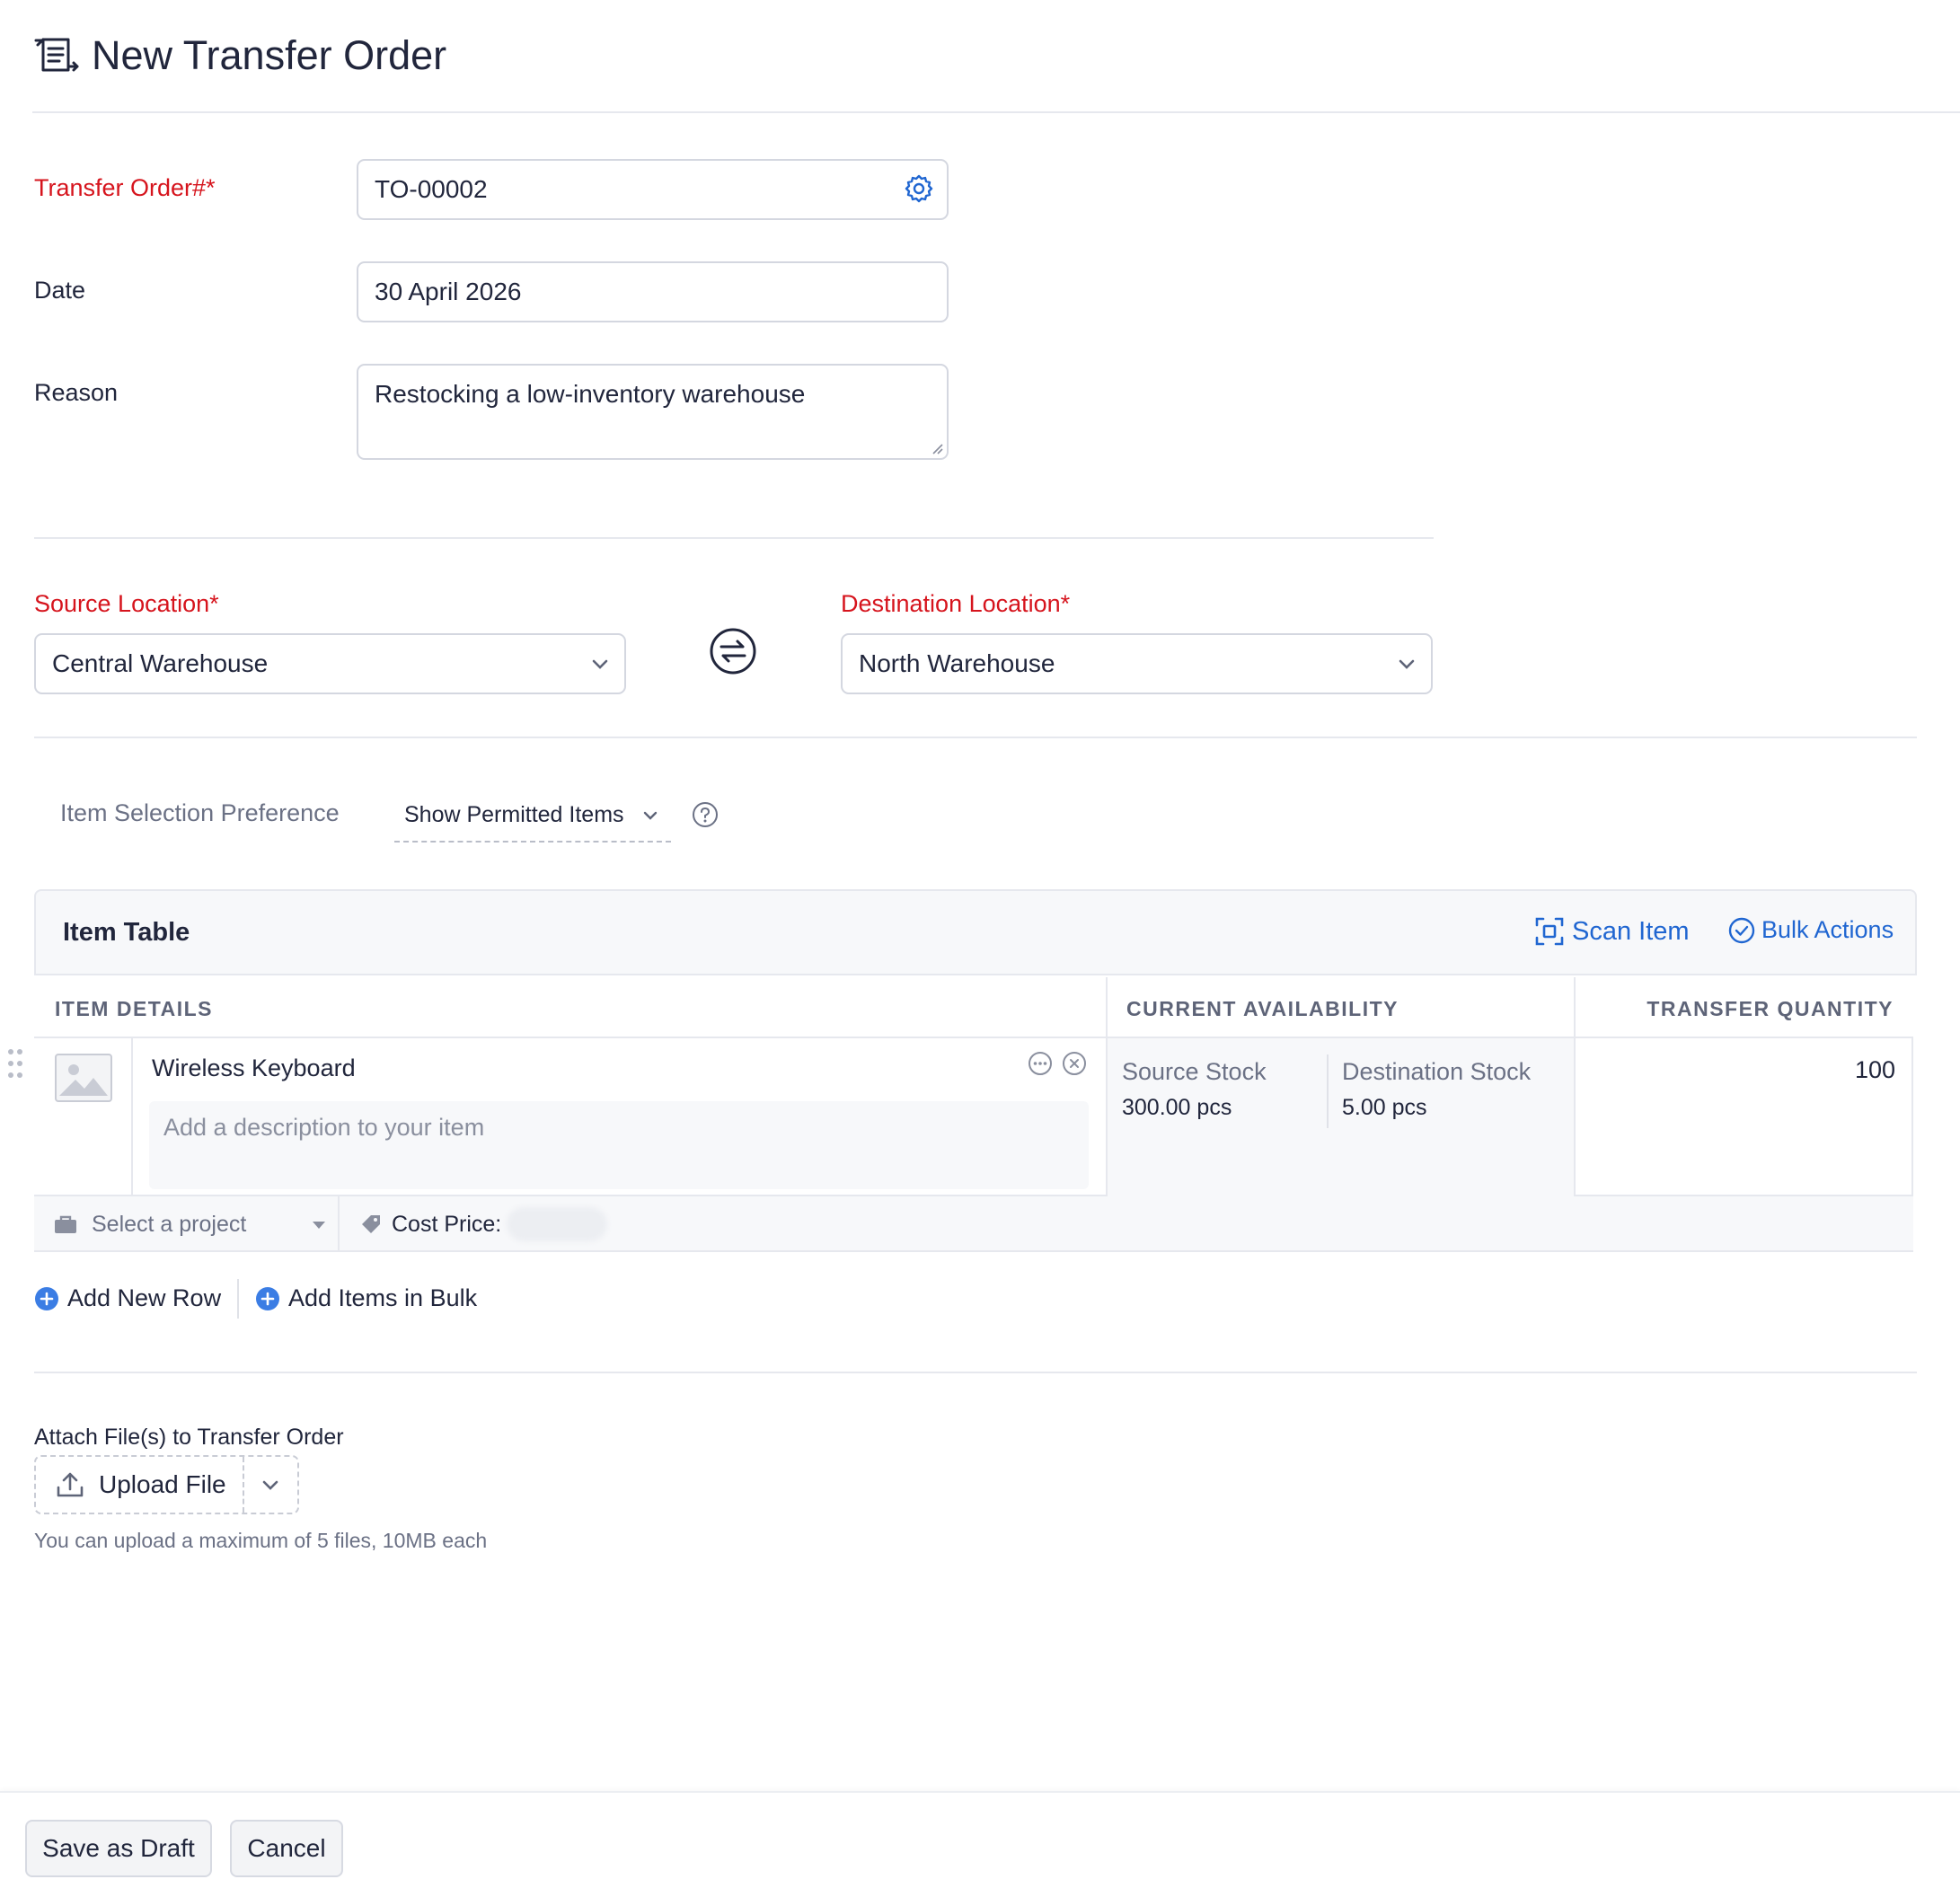  Describe the element at coordinates (957, 663) in the screenshot. I see `destination-location-value: North Warehouse` at that location.